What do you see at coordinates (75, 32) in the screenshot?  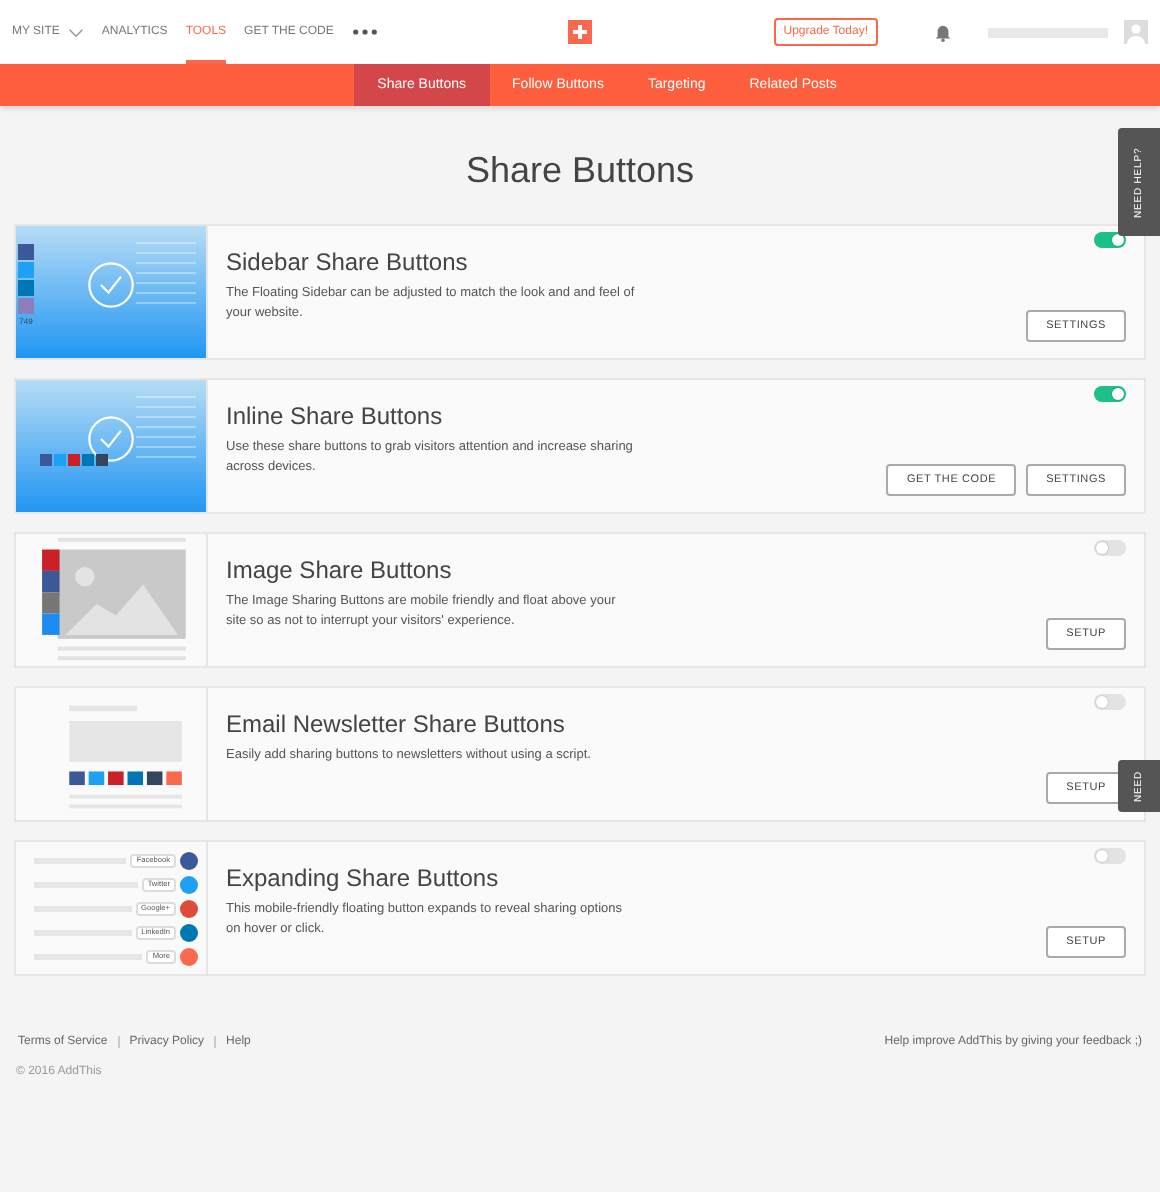 I see `chevron-down-icon` at bounding box center [75, 32].